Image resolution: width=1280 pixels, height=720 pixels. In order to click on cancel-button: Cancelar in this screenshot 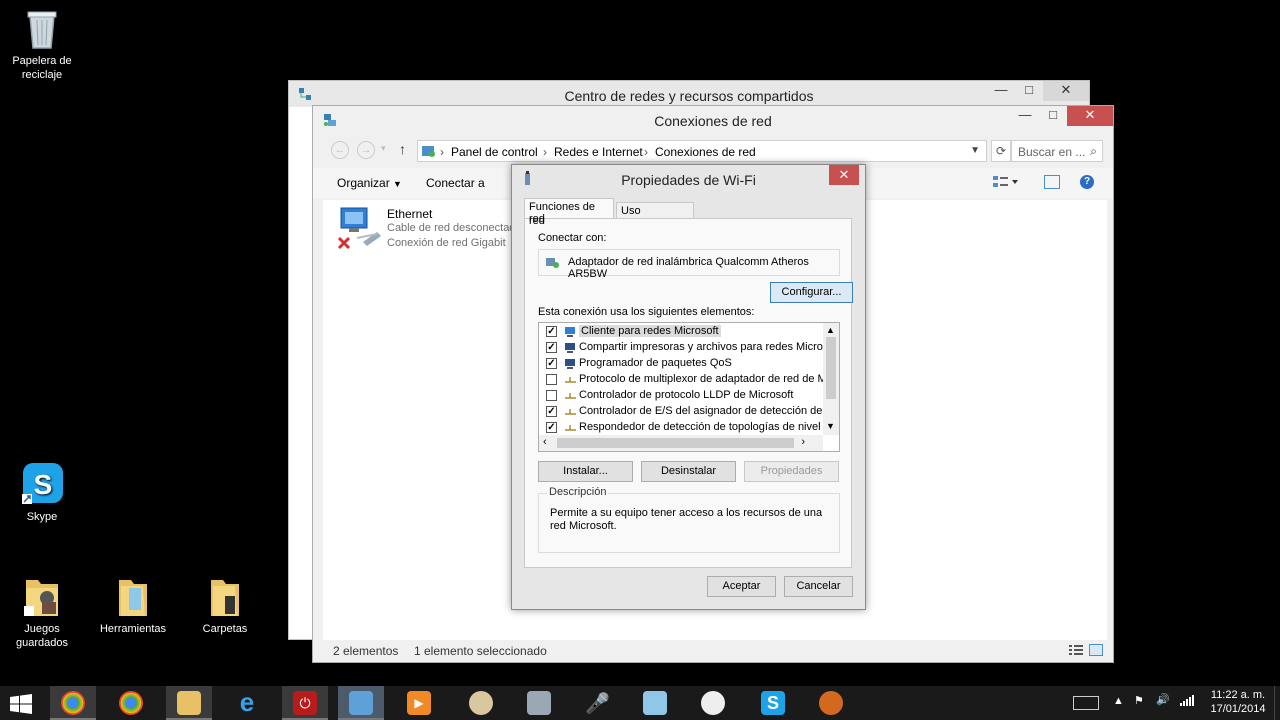, I will do `click(818, 586)`.